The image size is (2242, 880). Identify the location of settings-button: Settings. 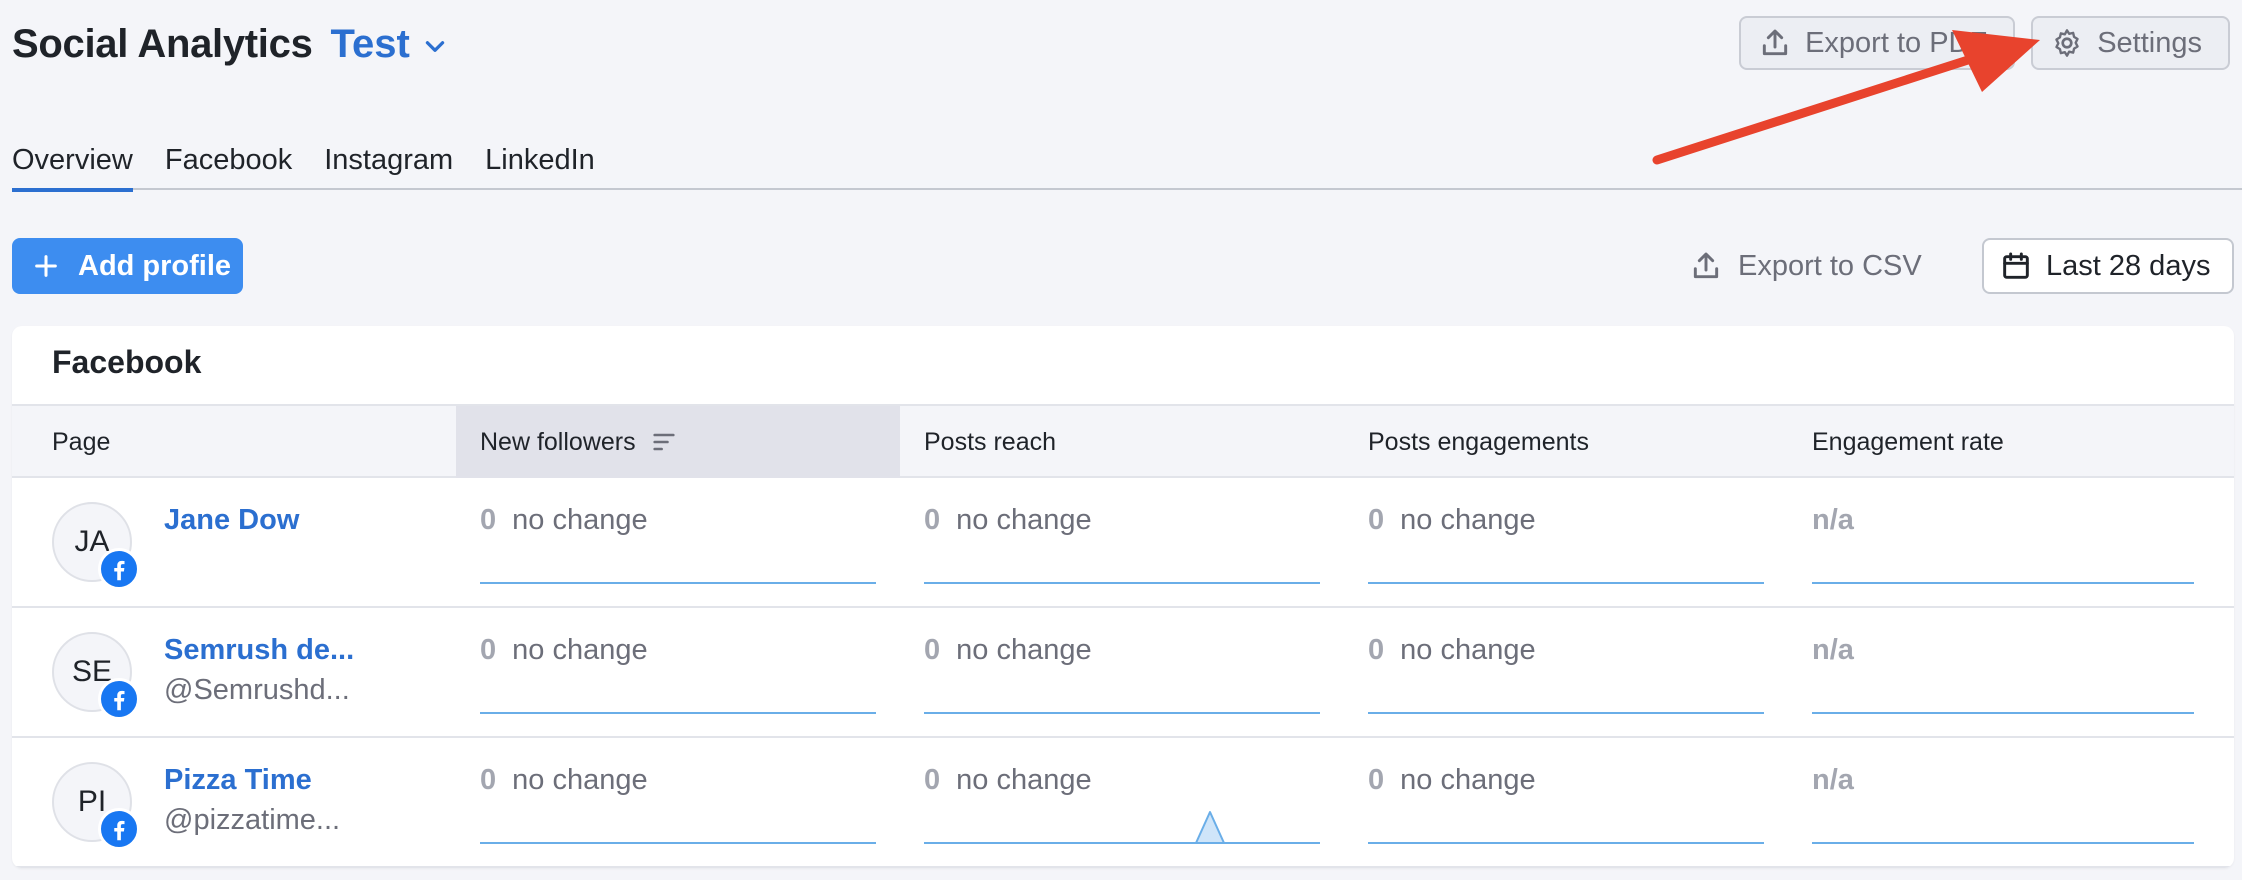
(2130, 43).